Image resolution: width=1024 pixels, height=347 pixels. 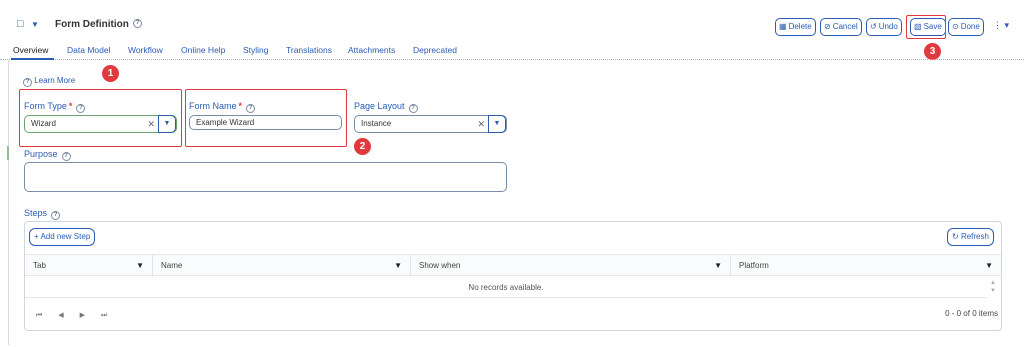 What do you see at coordinates (100, 124) in the screenshot?
I see `form-type-select: Wizard ✕ ▼` at bounding box center [100, 124].